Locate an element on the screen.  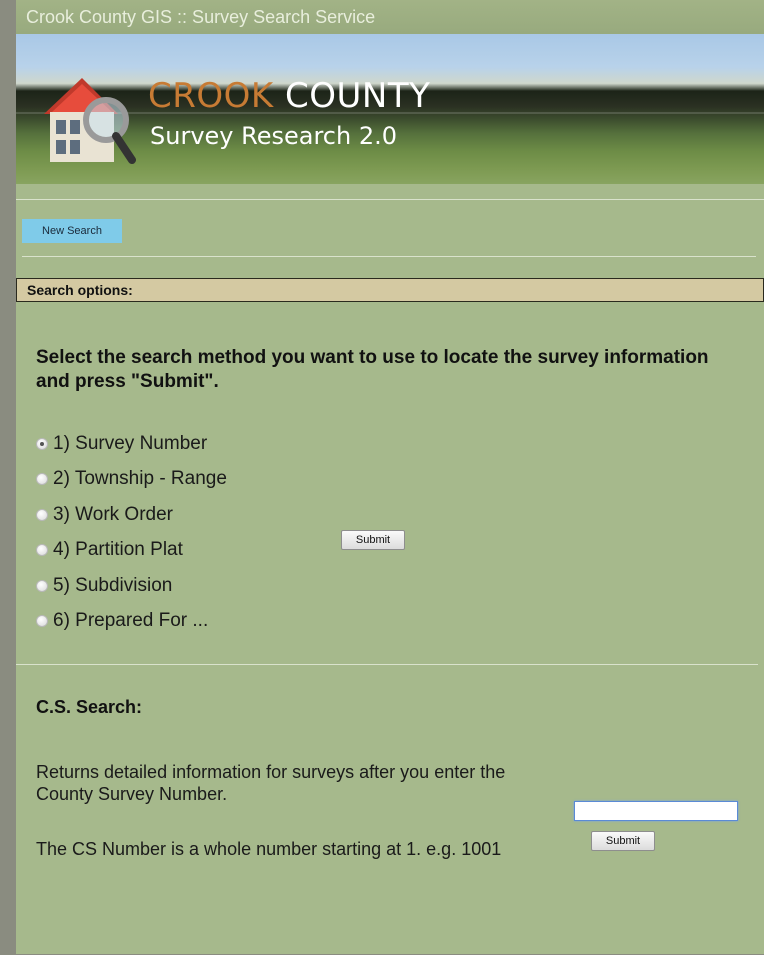
radio-partition-plat: 4) Partition Plat is located at coordinates (131, 551).